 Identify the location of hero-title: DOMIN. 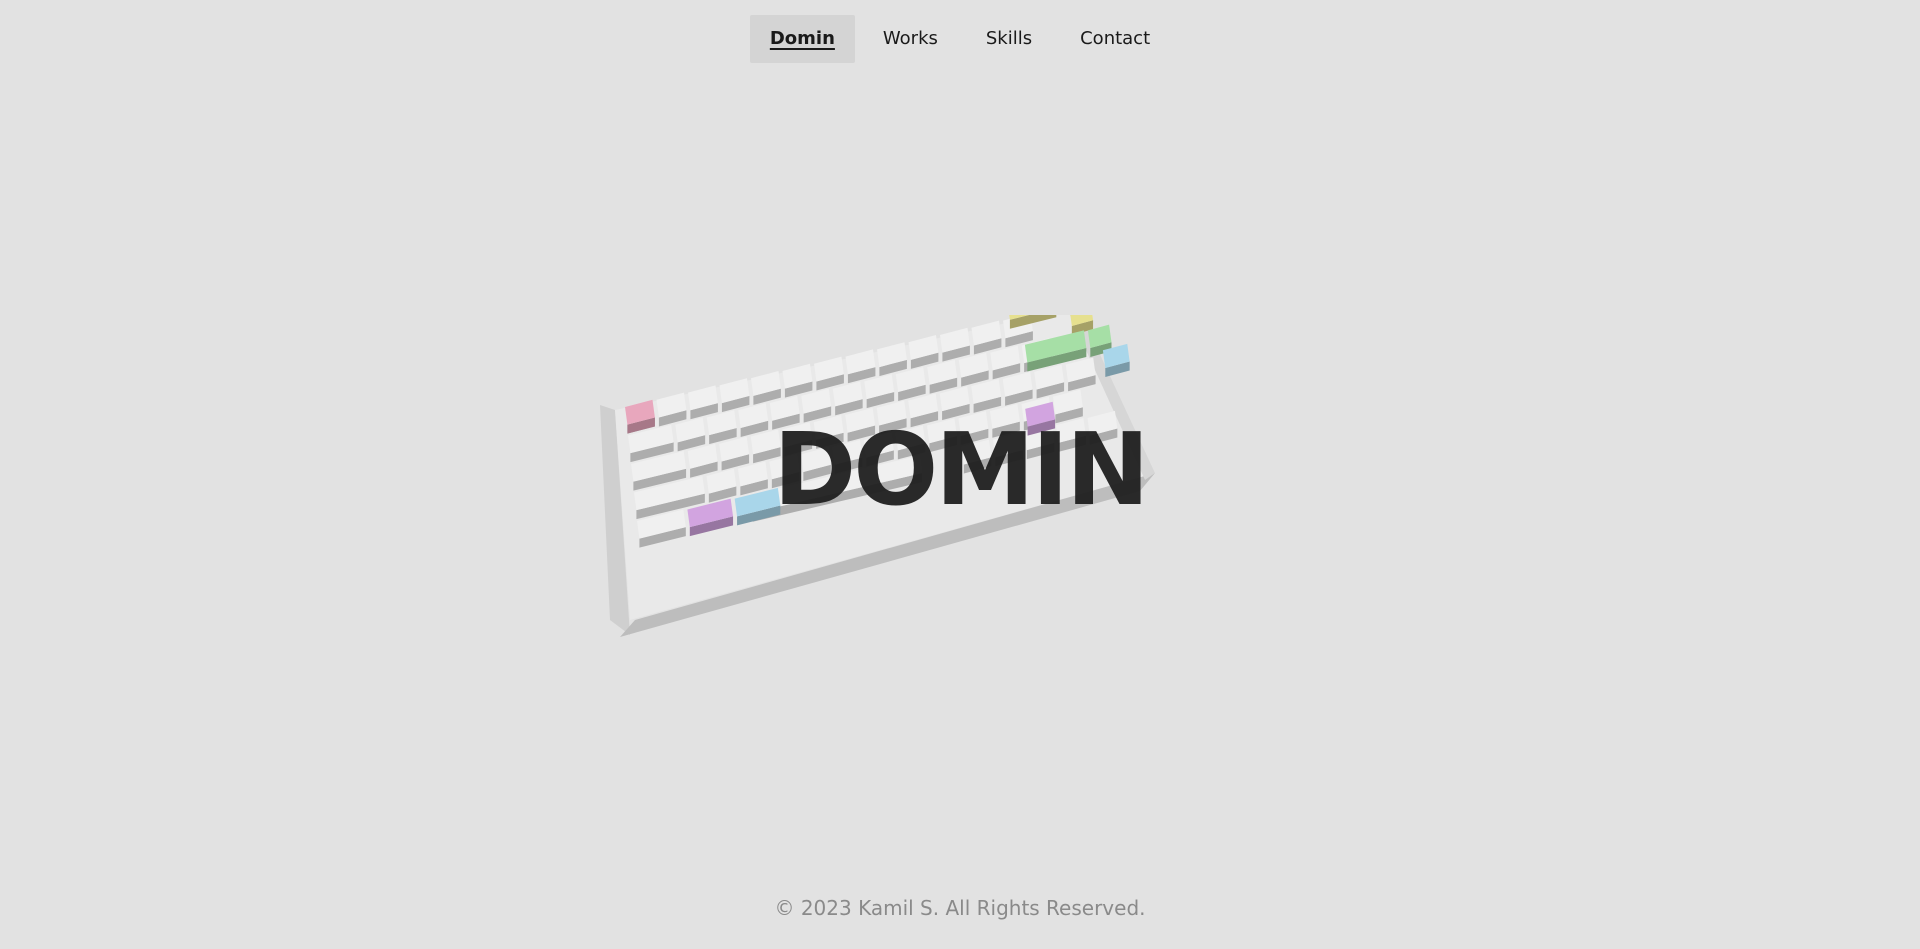
(961, 469).